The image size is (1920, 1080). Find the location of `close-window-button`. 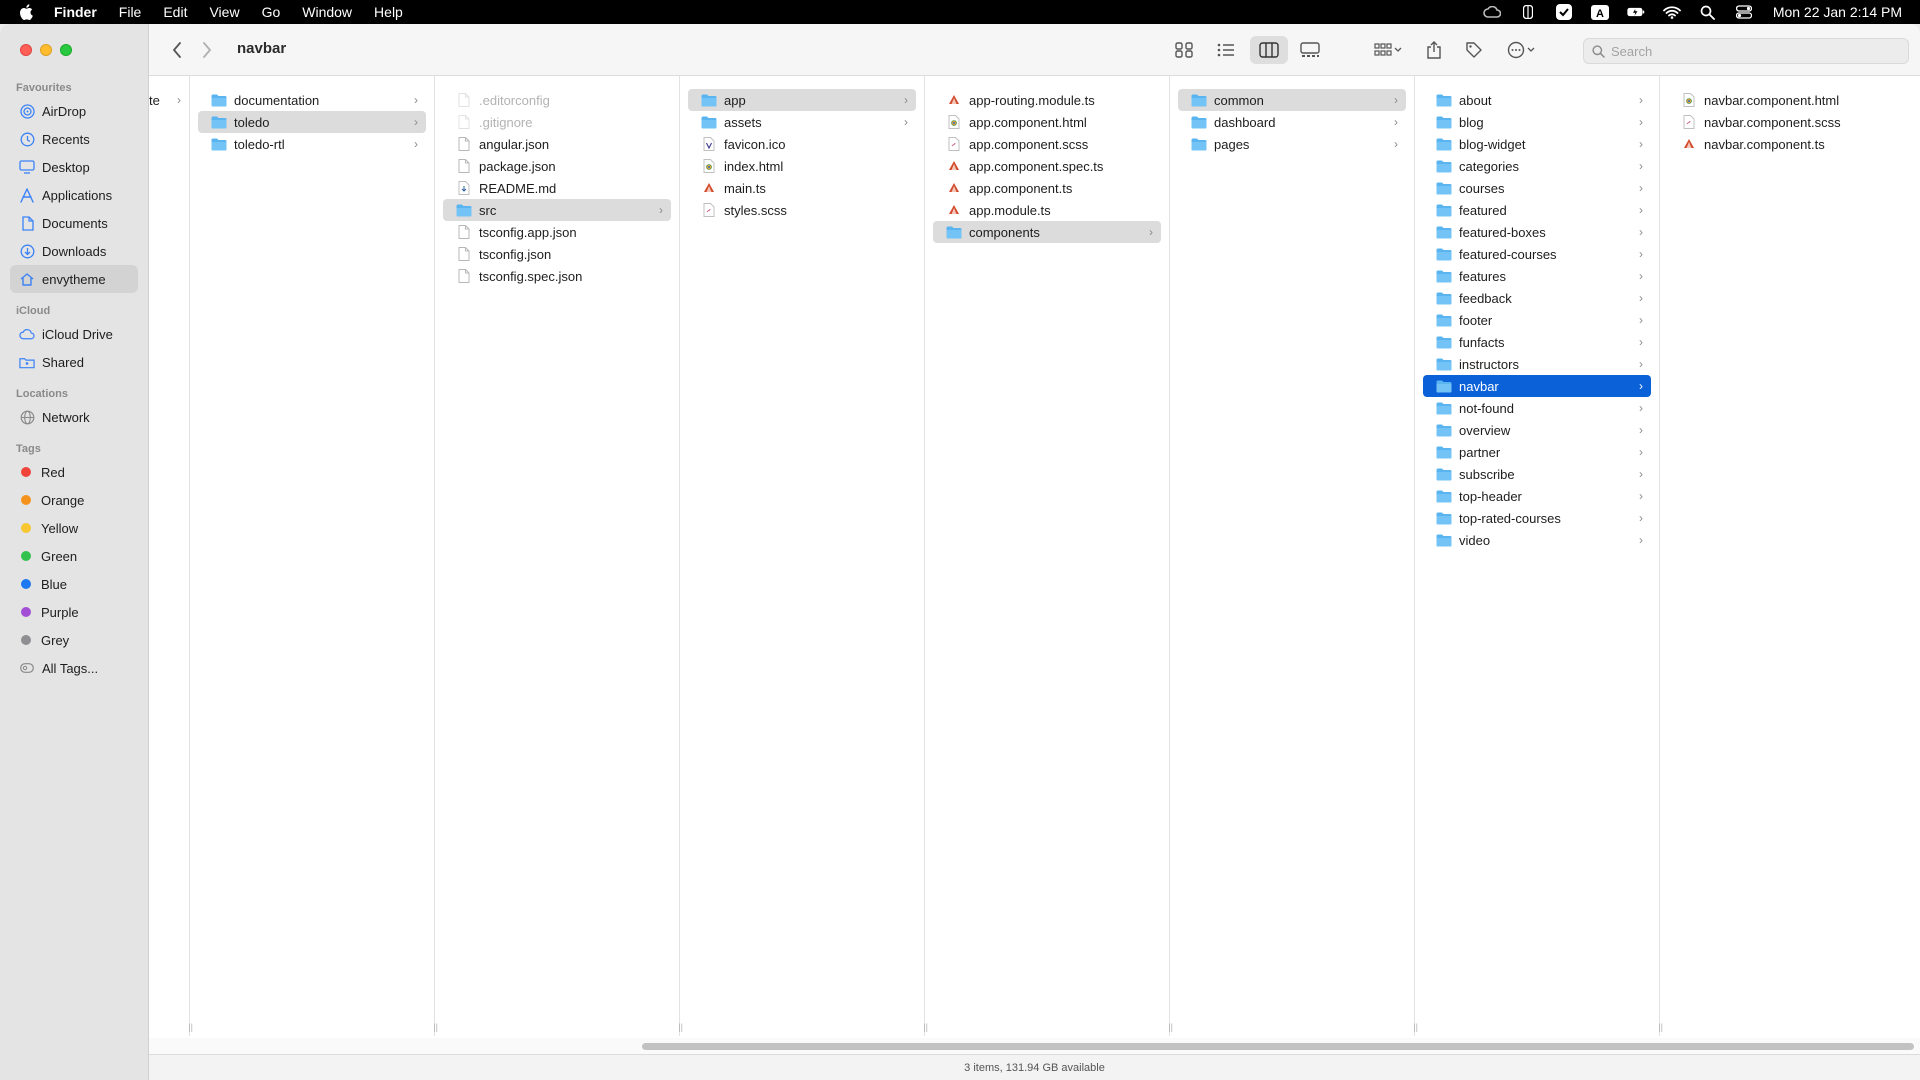

close-window-button is located at coordinates (26, 50).